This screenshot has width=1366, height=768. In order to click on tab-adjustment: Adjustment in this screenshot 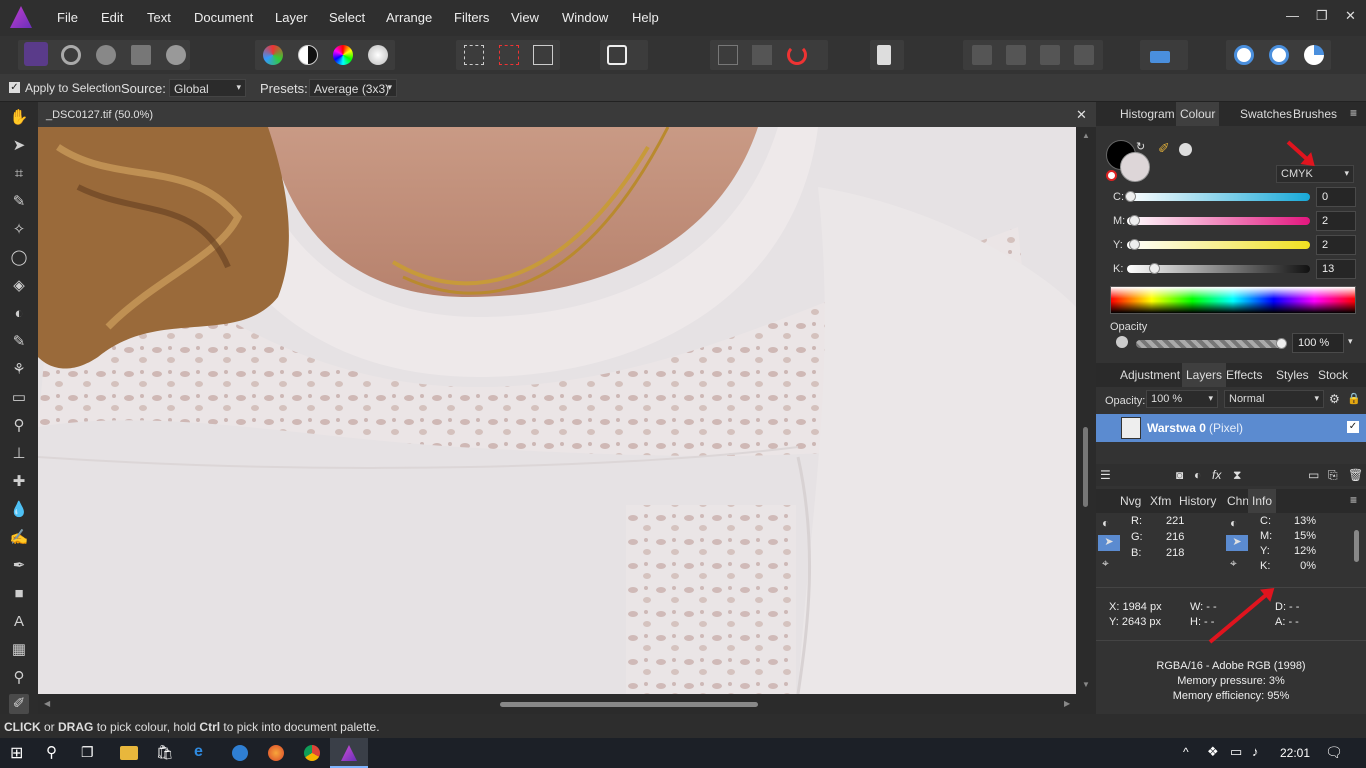, I will do `click(1150, 375)`.